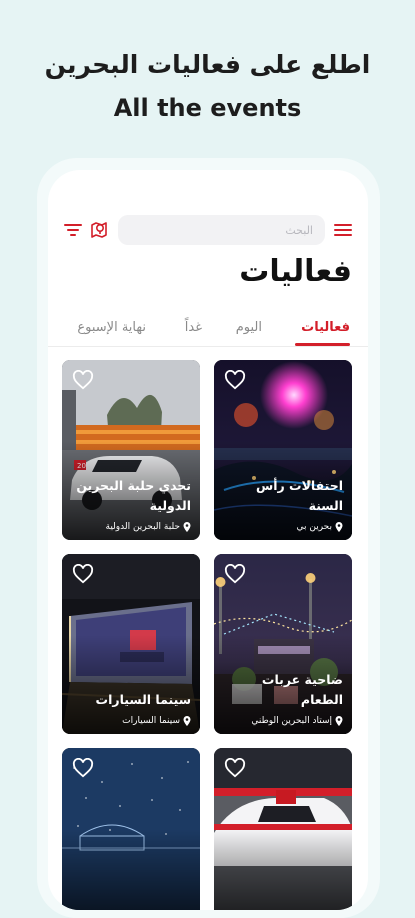 The height and width of the screenshot is (918, 415). What do you see at coordinates (99, 230) in the screenshot?
I see `map-pin-icon` at bounding box center [99, 230].